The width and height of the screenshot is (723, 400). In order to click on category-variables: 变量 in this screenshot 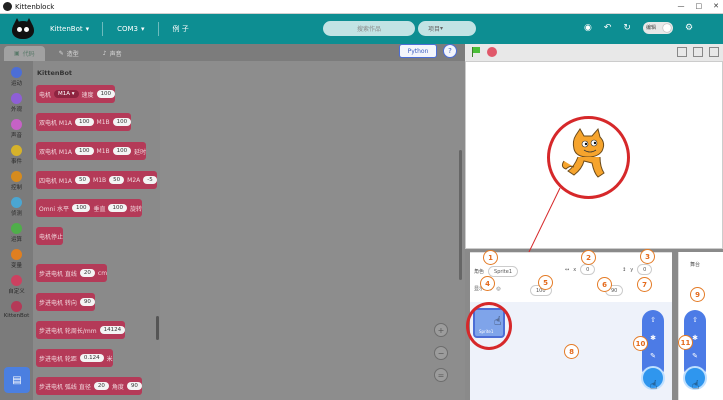, I will do `click(16, 259)`.